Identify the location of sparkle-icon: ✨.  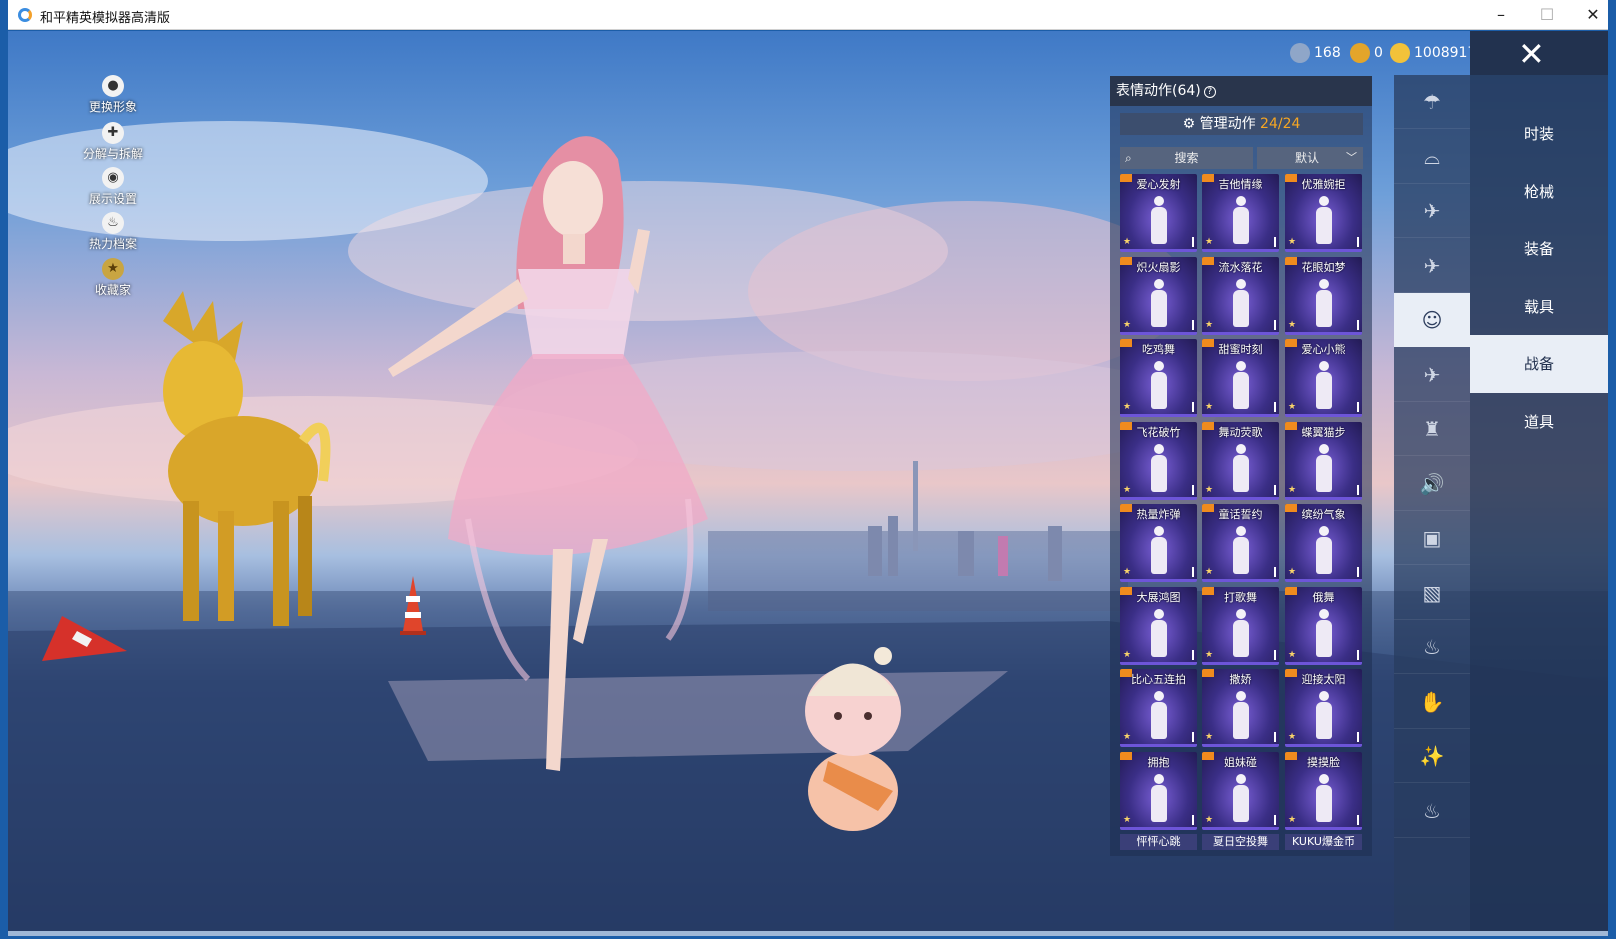
(1432, 756).